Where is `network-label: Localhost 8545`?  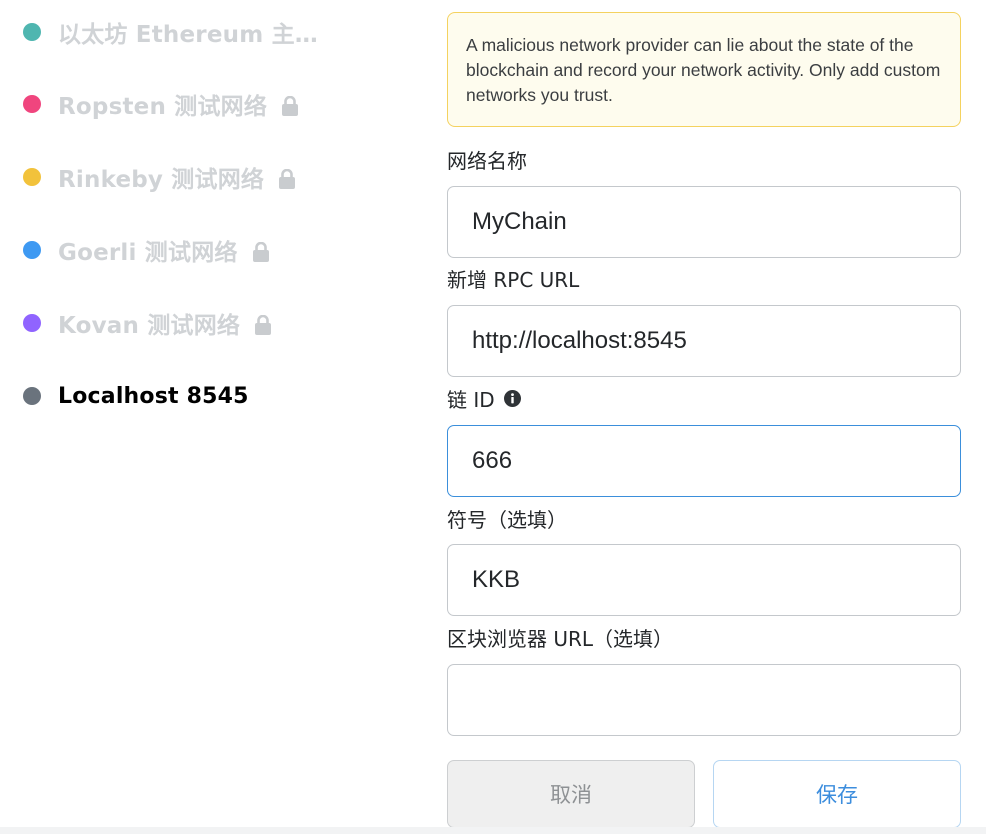
network-label: Localhost 8545 is located at coordinates (153, 396).